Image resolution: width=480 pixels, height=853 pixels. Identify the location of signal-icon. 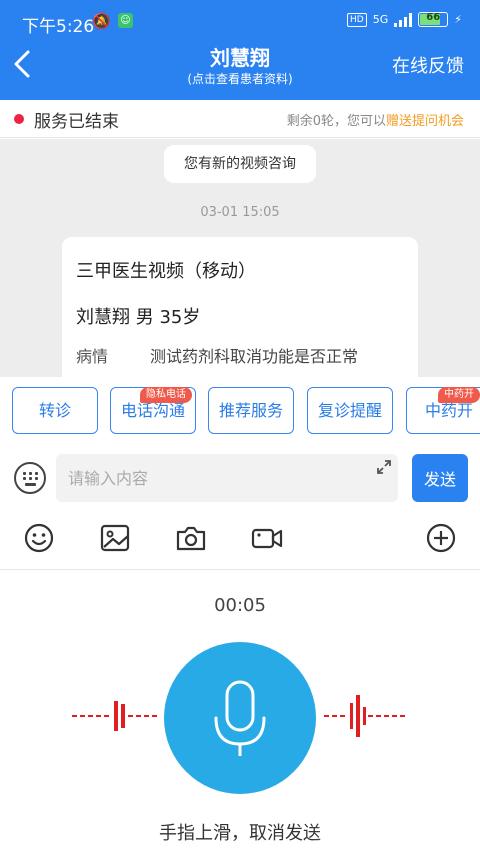
(403, 19).